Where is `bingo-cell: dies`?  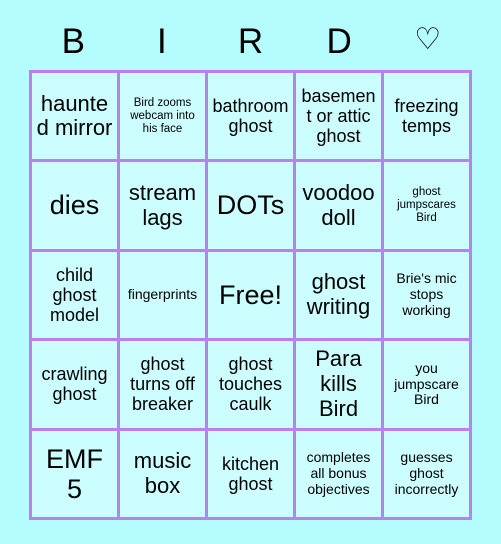 bingo-cell: dies is located at coordinates (74, 205).